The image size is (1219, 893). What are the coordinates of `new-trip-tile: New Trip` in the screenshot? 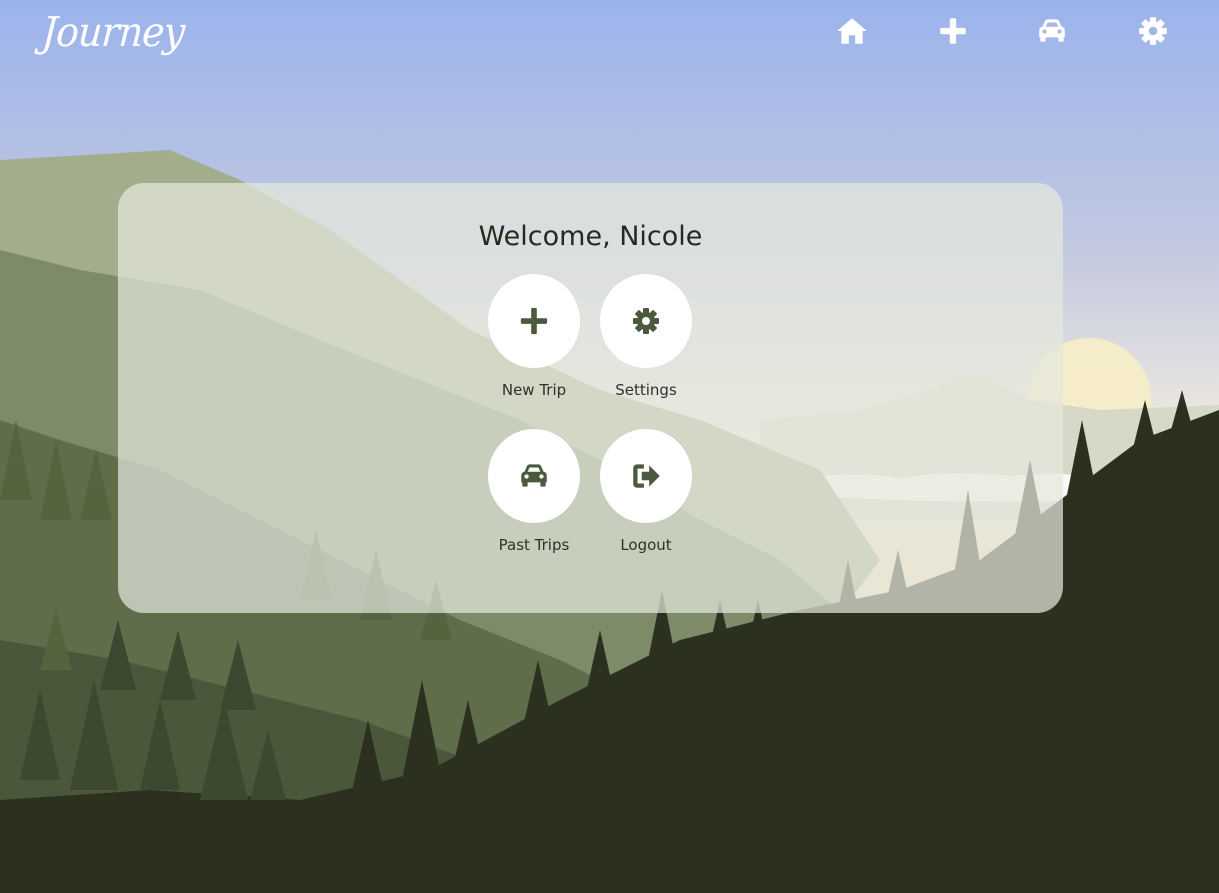 It's located at (534, 336).